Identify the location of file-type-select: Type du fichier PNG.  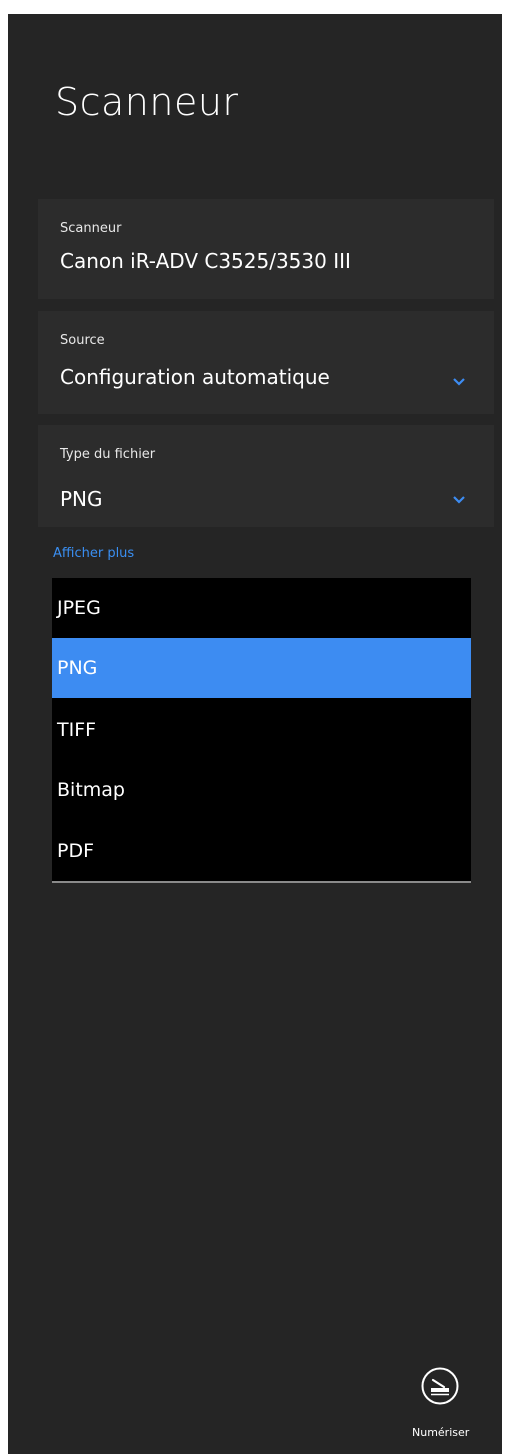
(266, 476).